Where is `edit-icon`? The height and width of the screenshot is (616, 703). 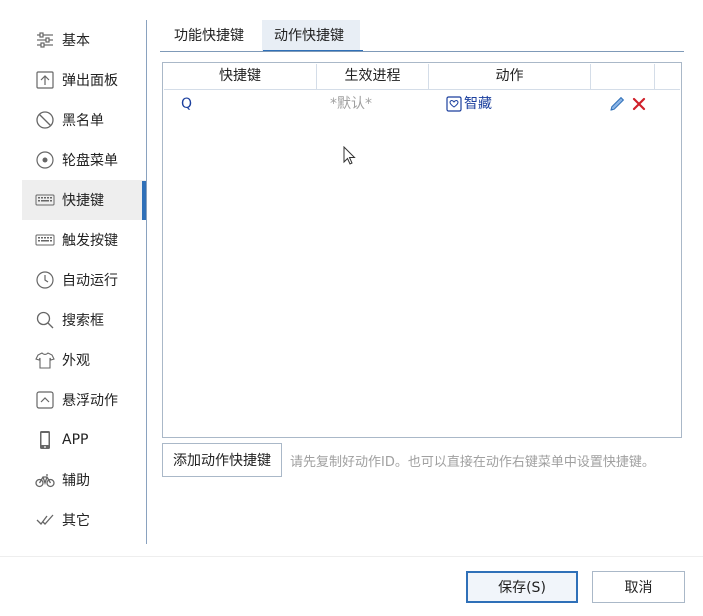
edit-icon is located at coordinates (617, 104).